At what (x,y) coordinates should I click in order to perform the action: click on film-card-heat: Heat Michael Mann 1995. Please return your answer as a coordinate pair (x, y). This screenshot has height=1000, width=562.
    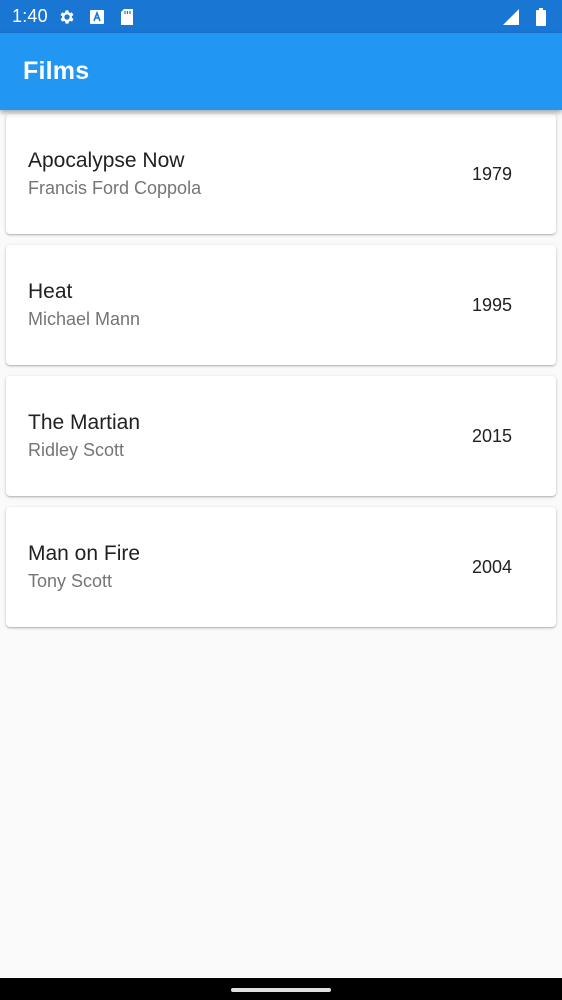
    Looking at the image, I should click on (281, 305).